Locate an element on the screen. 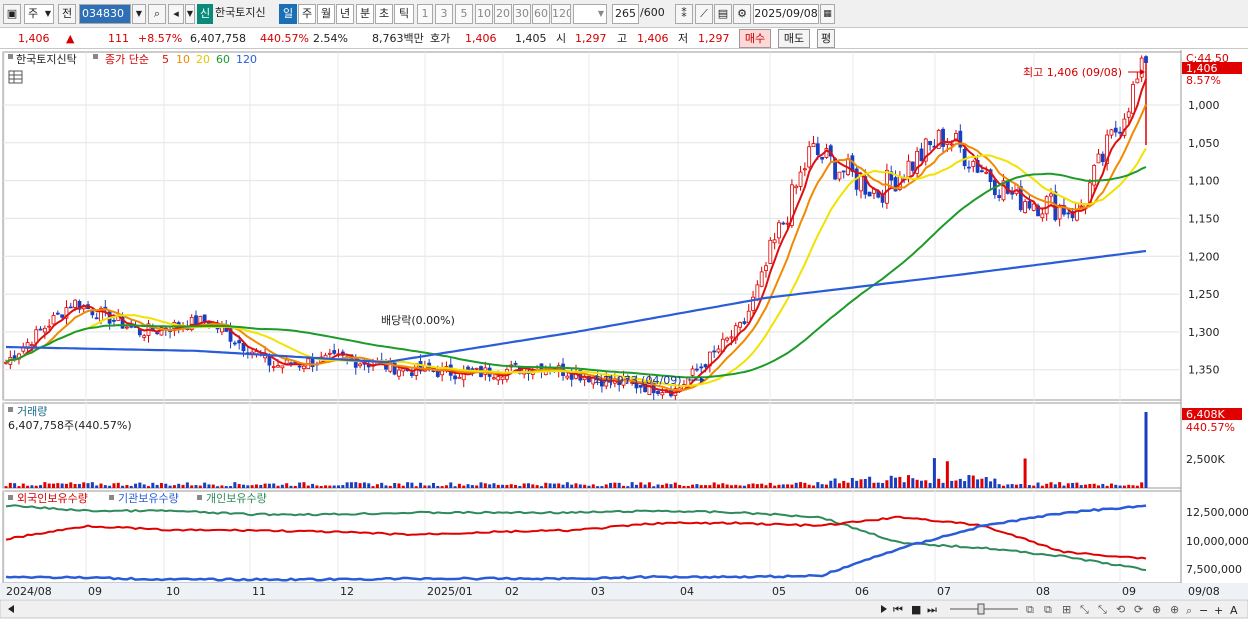  save-icon: ▤ is located at coordinates (723, 14).